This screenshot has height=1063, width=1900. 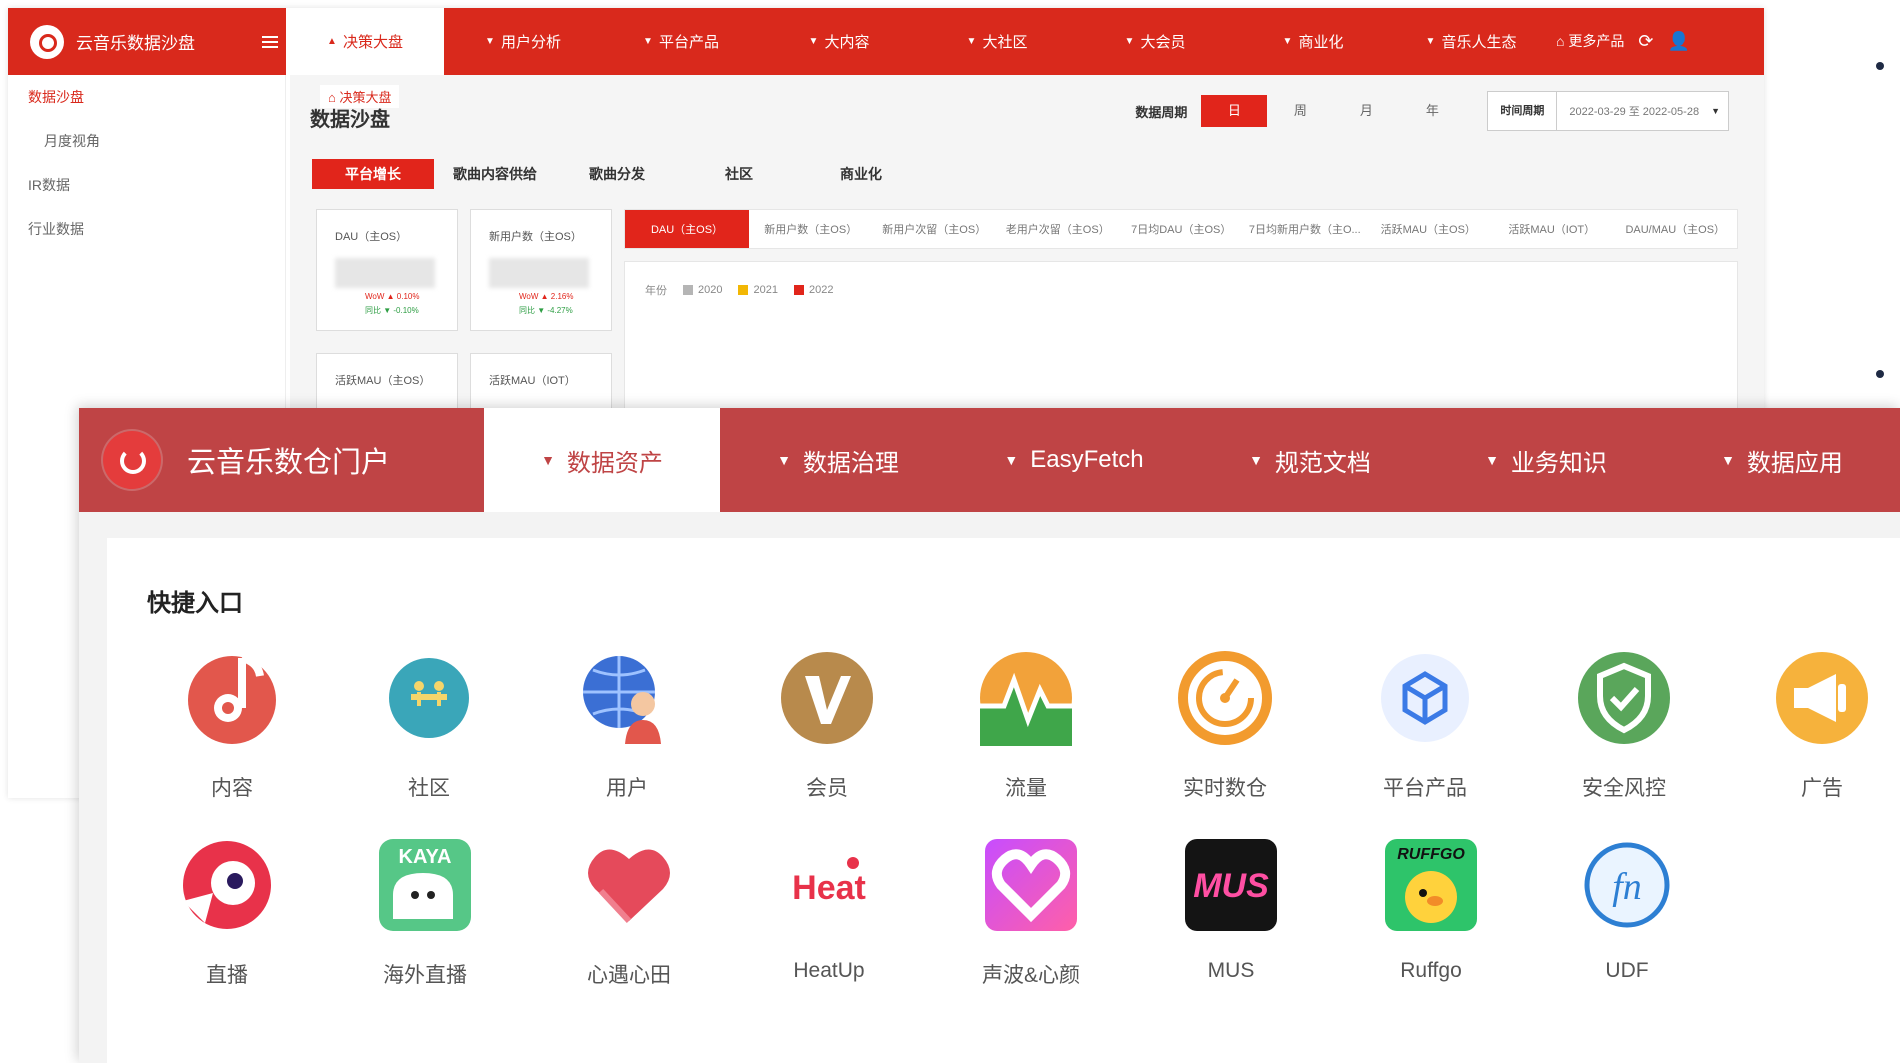 What do you see at coordinates (1425, 725) in the screenshot?
I see `quick-entry-cube: 平台产品` at bounding box center [1425, 725].